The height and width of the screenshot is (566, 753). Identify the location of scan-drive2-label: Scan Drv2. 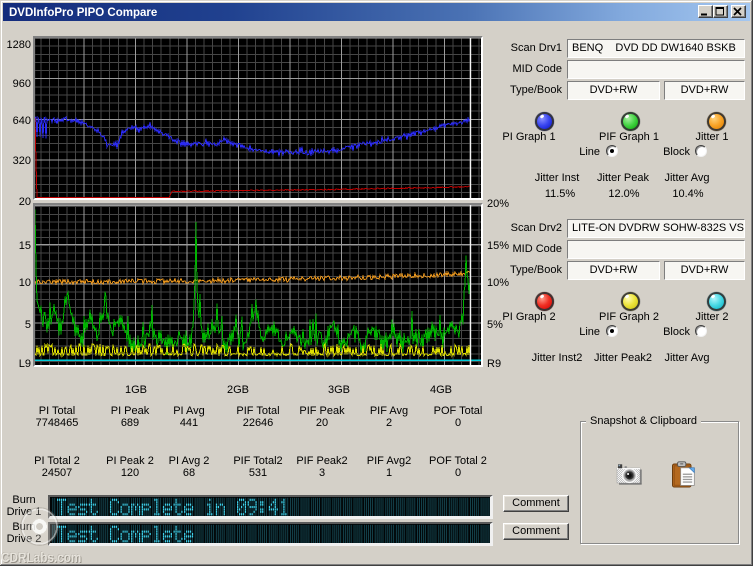
(536, 228).